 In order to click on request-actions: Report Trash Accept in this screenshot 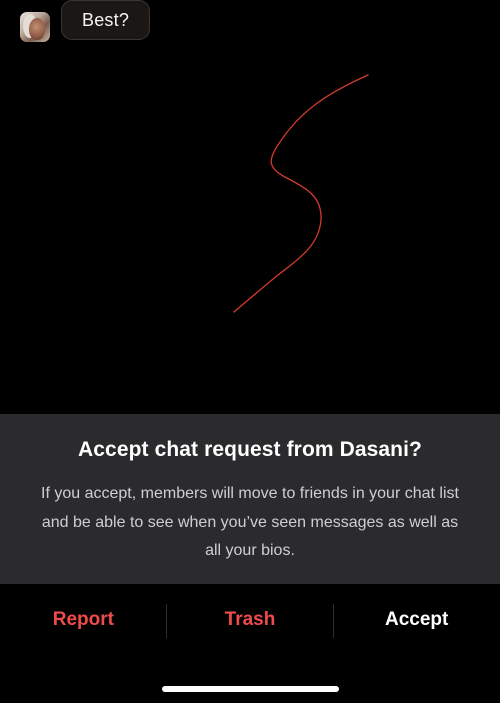, I will do `click(250, 620)`.